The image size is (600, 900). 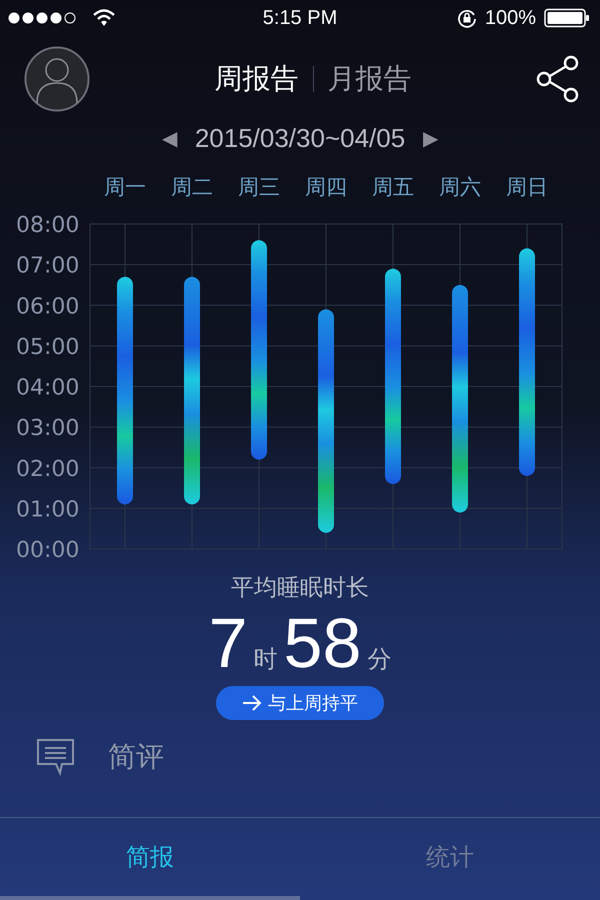 I want to click on rotation-lock-icon, so click(x=466, y=18).